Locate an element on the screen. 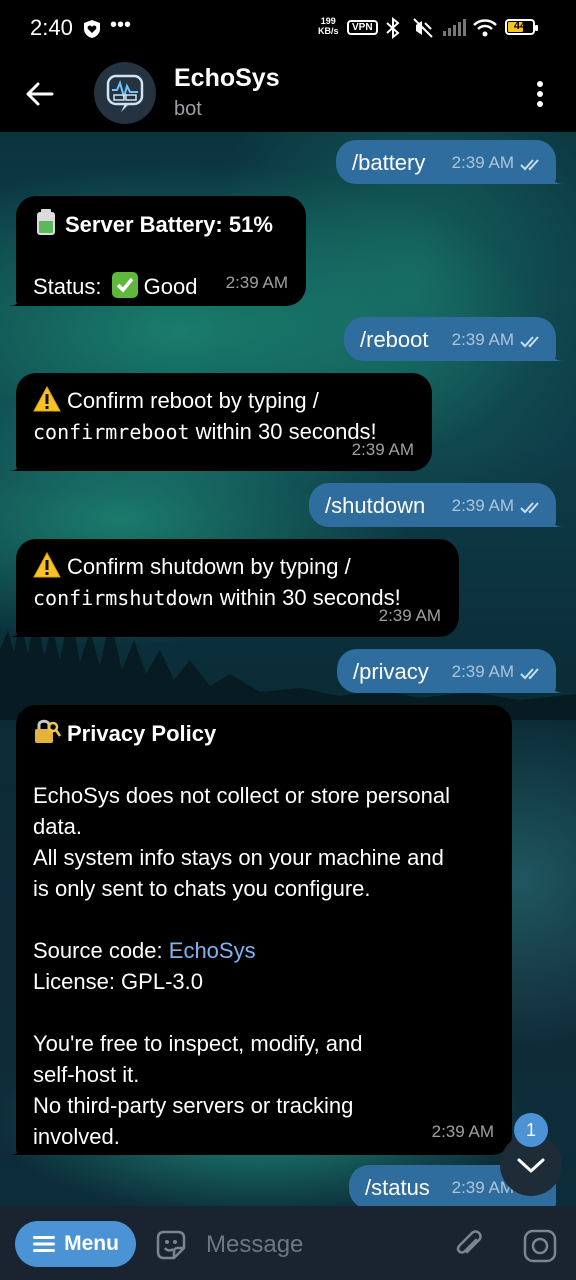 The height and width of the screenshot is (1280, 576). paragraph-line: is only sent to chats you configure. is located at coordinates (202, 888).